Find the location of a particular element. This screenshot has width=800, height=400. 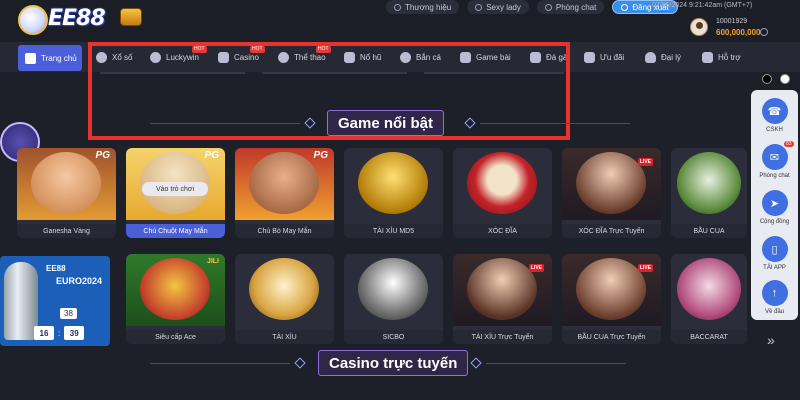

chat-icon is located at coordinates (548, 7).